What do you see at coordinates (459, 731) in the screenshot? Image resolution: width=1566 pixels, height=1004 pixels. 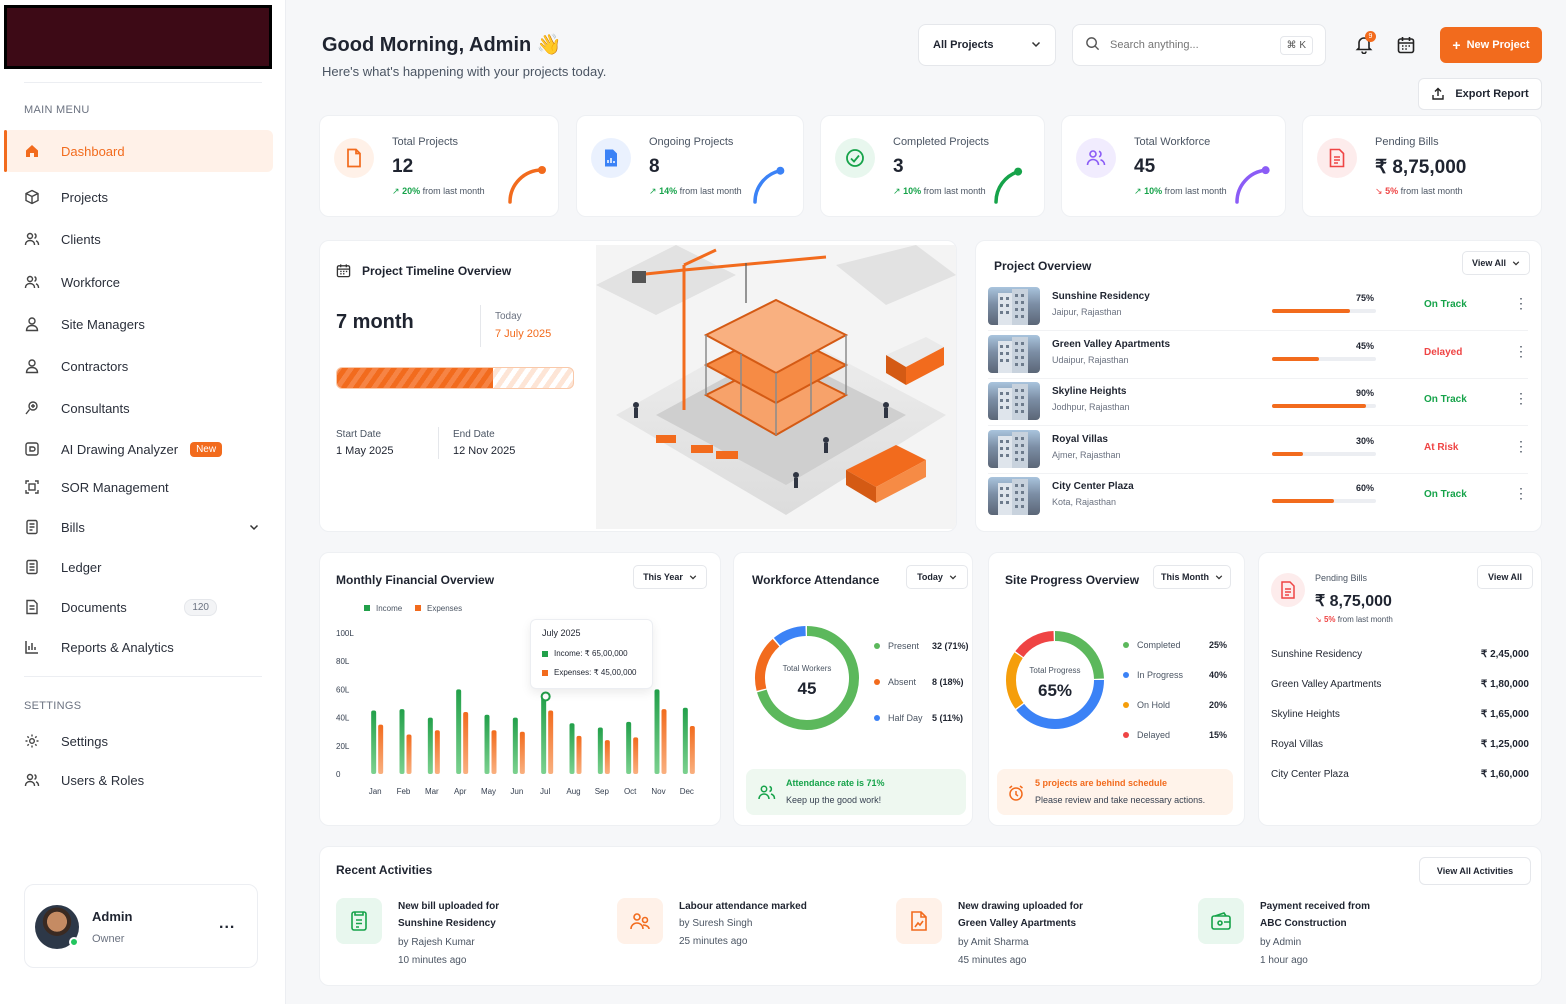 I see `bar-income-apr` at bounding box center [459, 731].